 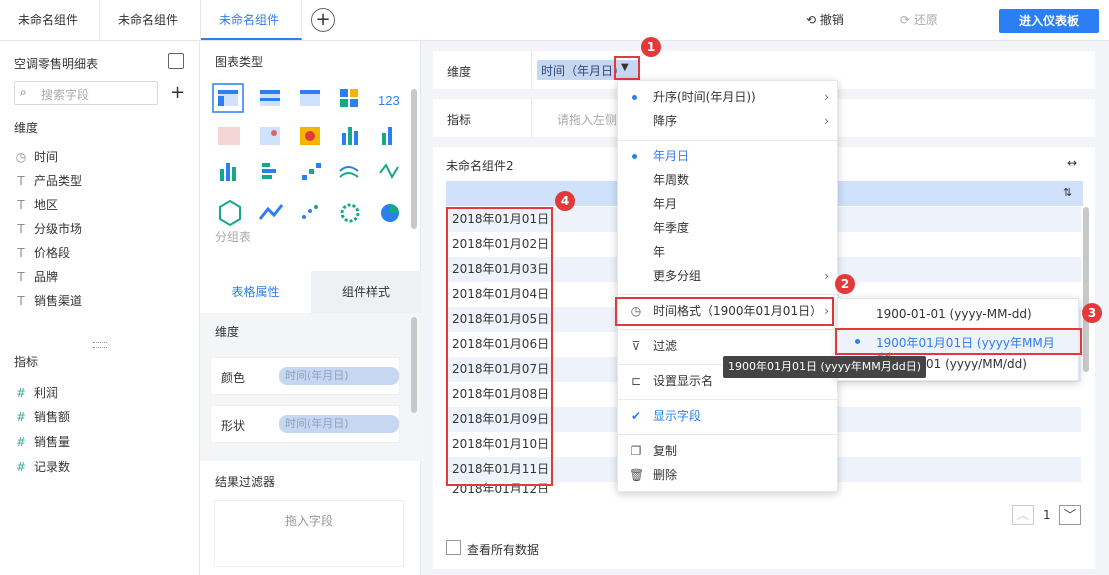 I want to click on shape-label: 形状, so click(x=233, y=426).